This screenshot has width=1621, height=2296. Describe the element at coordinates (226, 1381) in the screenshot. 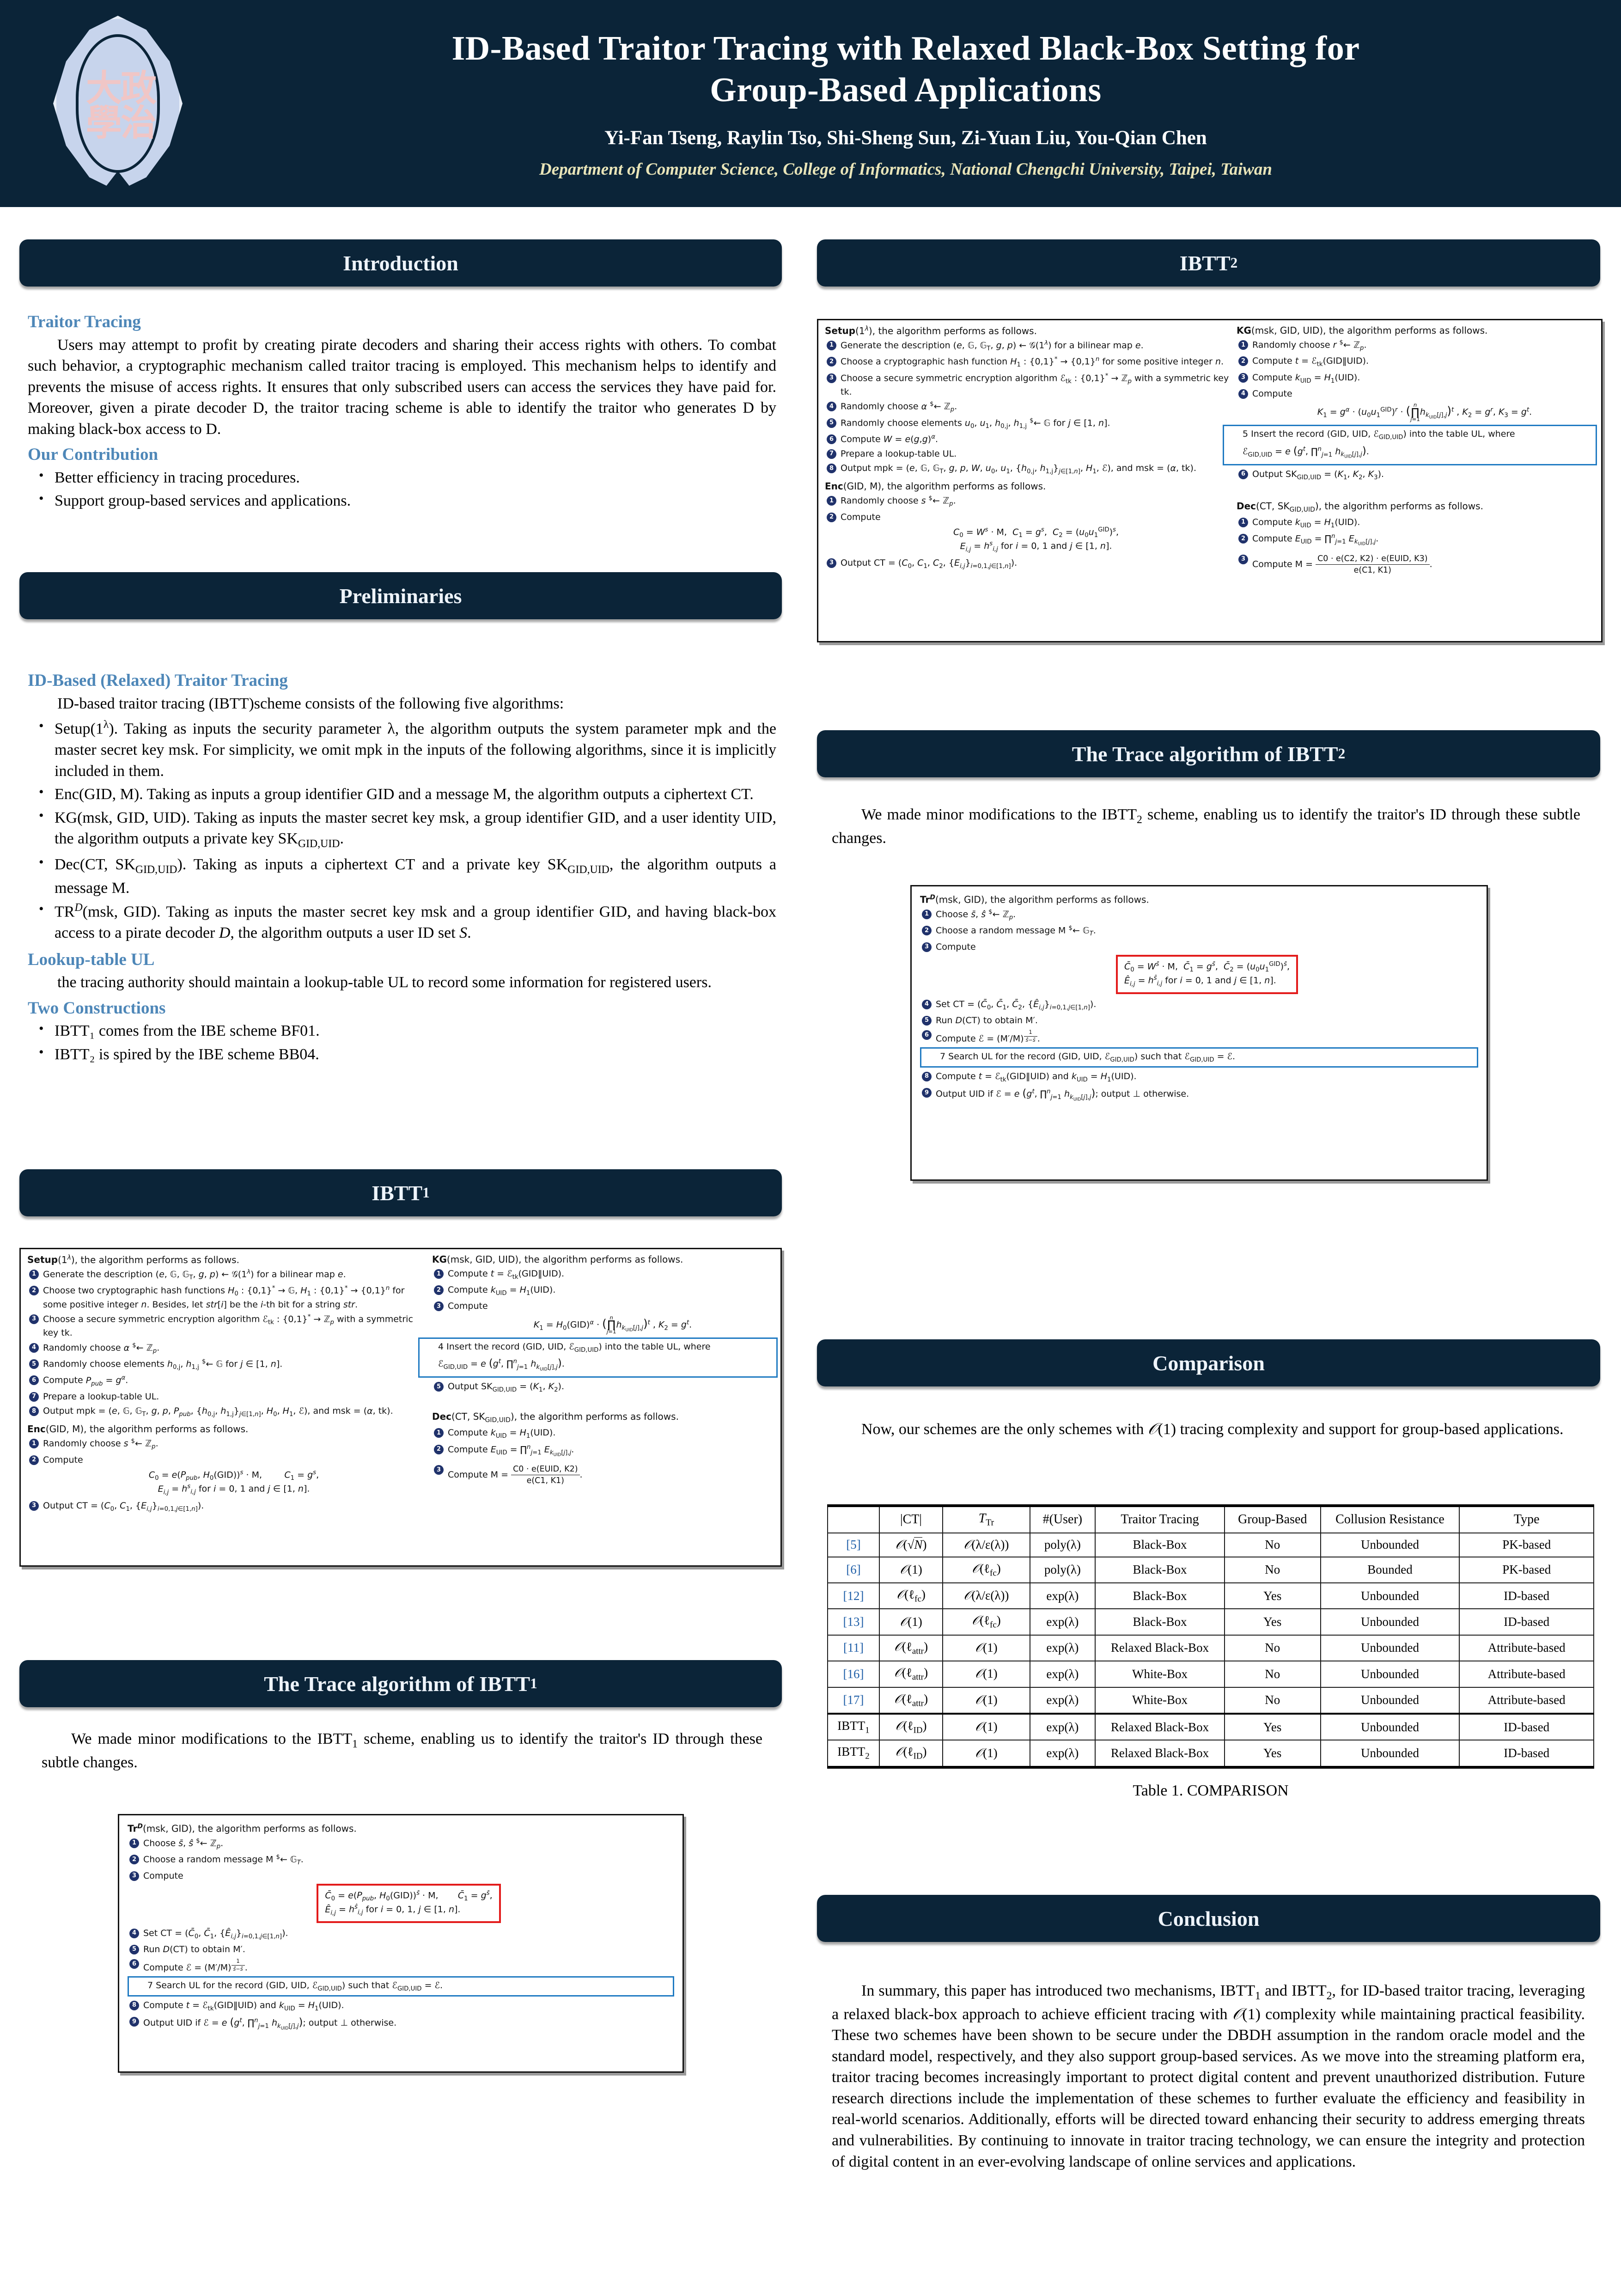

I see `step: 6 Compute Ppub = gα.` at that location.